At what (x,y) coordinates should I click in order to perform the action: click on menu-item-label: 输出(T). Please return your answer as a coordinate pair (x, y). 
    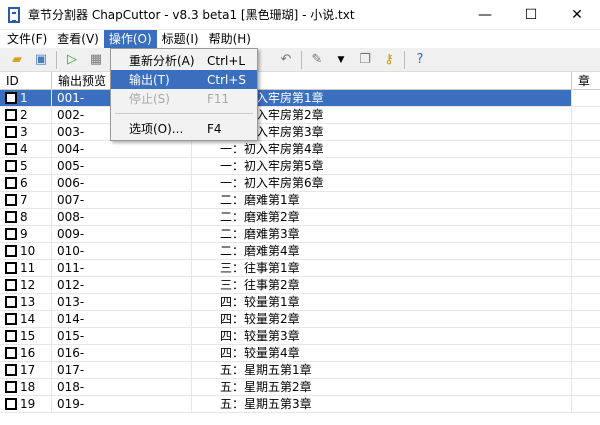
    Looking at the image, I should click on (149, 80).